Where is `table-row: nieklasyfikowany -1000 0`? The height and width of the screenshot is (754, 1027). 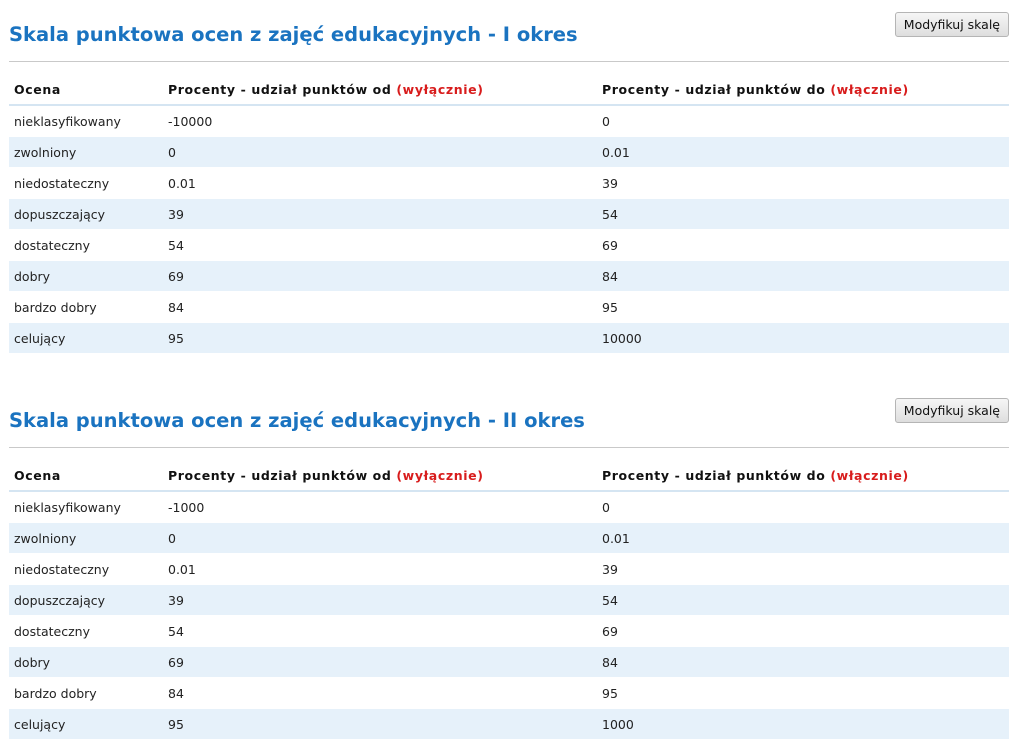 table-row: nieklasyfikowany -1000 0 is located at coordinates (509, 507).